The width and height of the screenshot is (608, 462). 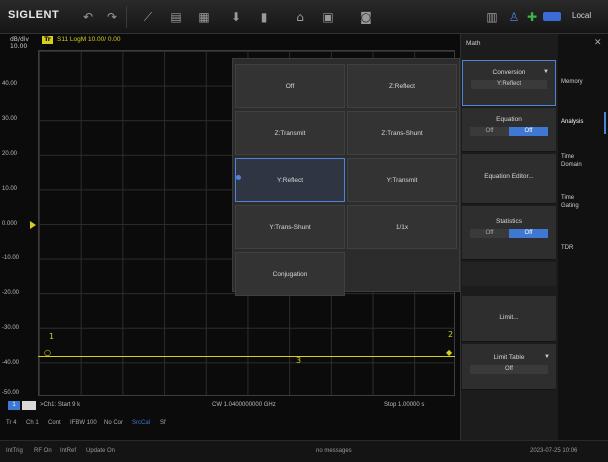 What do you see at coordinates (334, 451) in the screenshot?
I see `message-area: no messages` at bounding box center [334, 451].